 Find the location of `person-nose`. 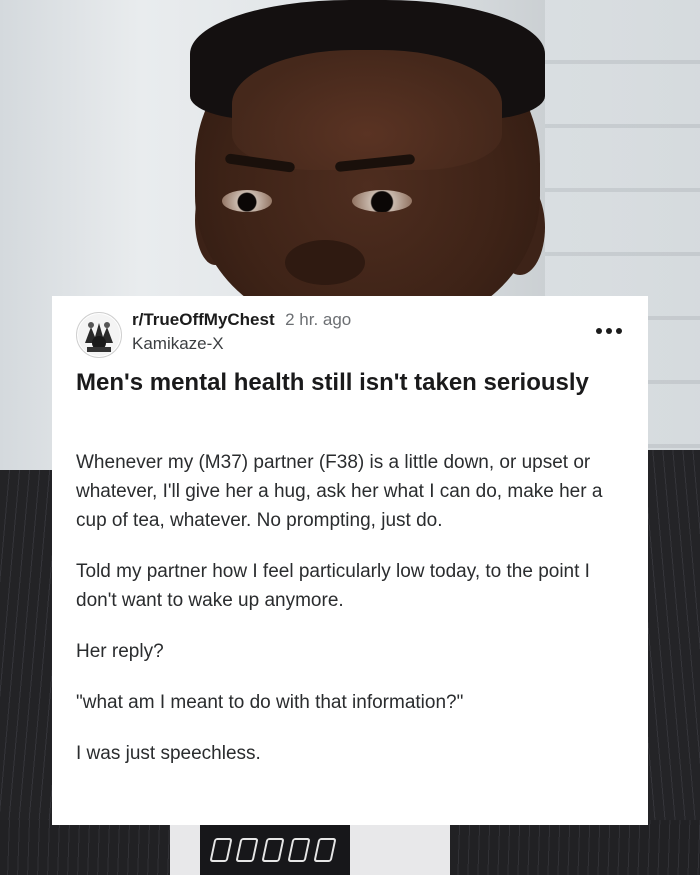

person-nose is located at coordinates (325, 262).